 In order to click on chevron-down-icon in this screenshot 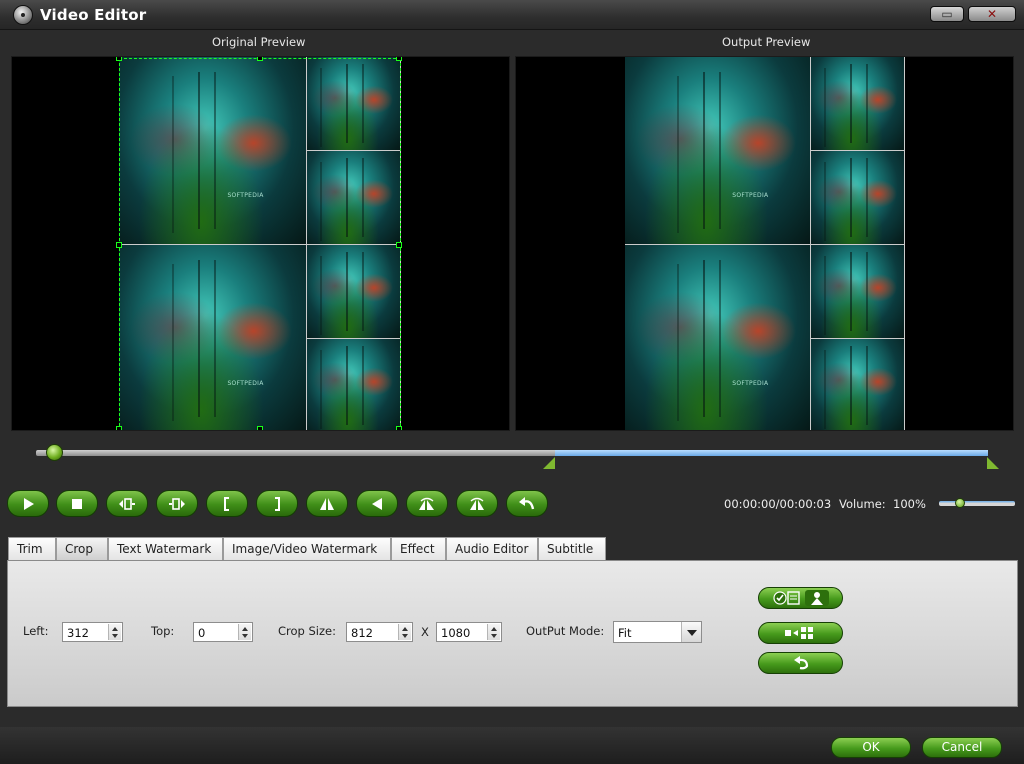, I will do `click(691, 632)`.